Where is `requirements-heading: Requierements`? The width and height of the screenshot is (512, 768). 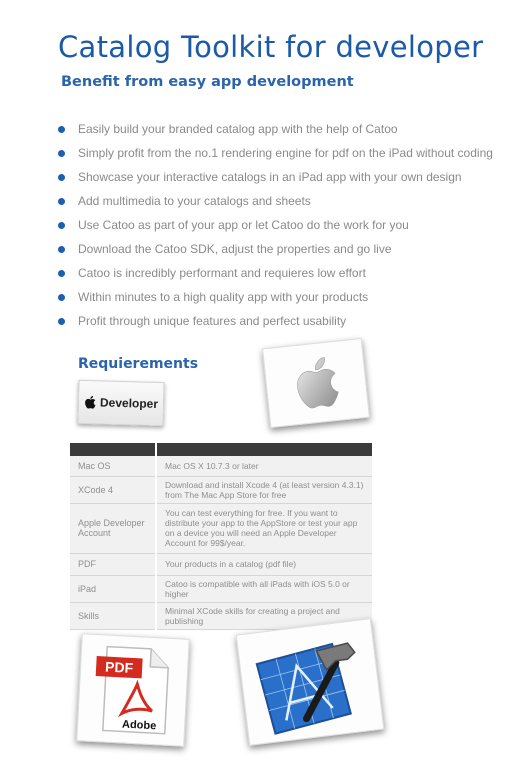
requirements-heading: Requierements is located at coordinates (138, 364).